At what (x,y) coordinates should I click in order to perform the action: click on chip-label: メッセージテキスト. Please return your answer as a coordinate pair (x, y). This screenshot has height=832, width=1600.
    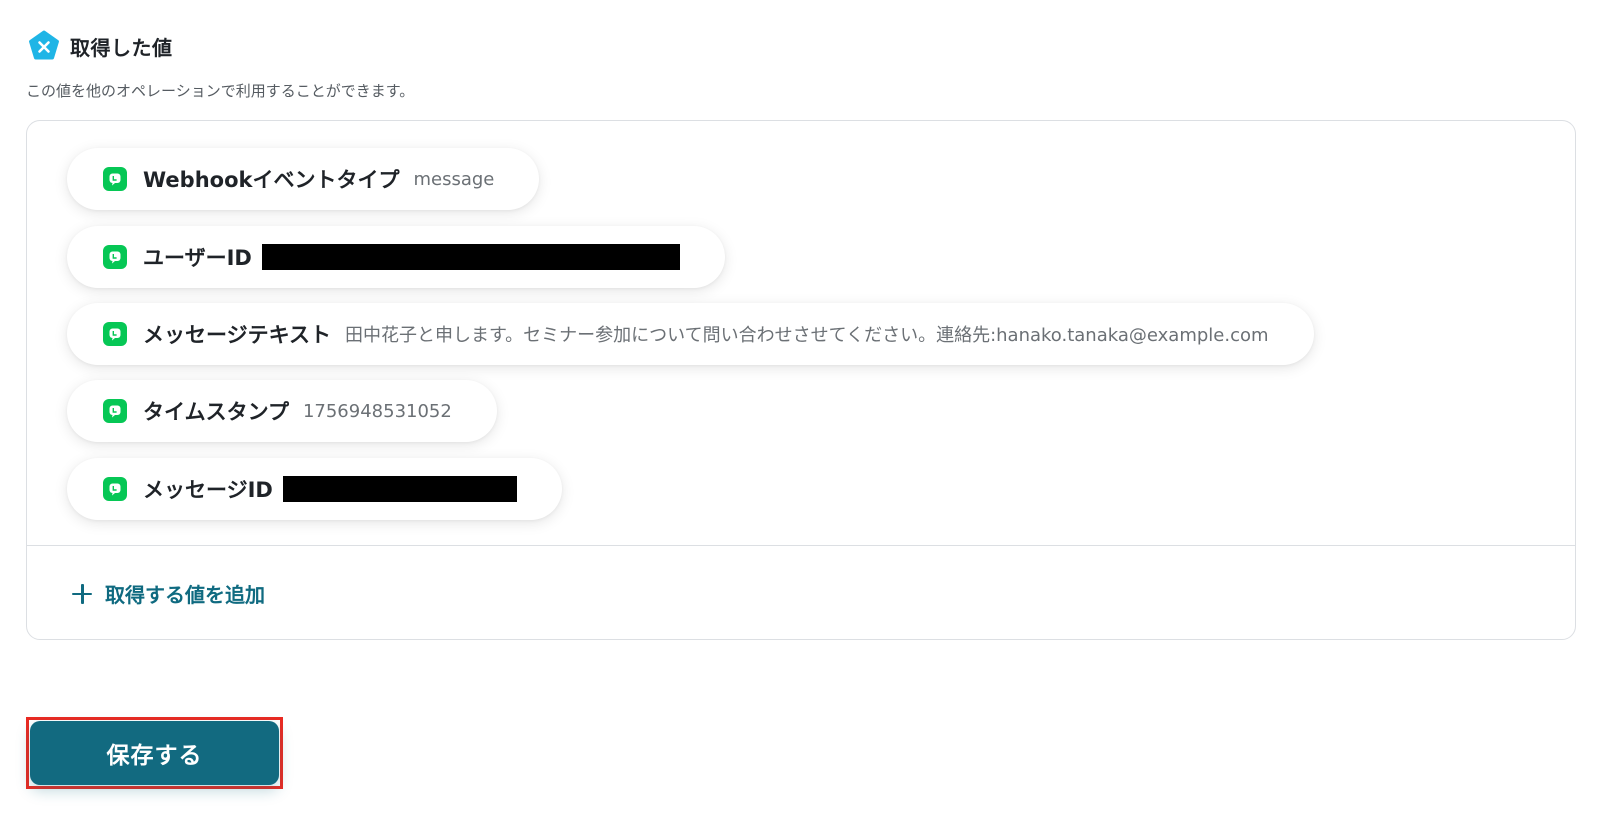
    Looking at the image, I should click on (237, 335).